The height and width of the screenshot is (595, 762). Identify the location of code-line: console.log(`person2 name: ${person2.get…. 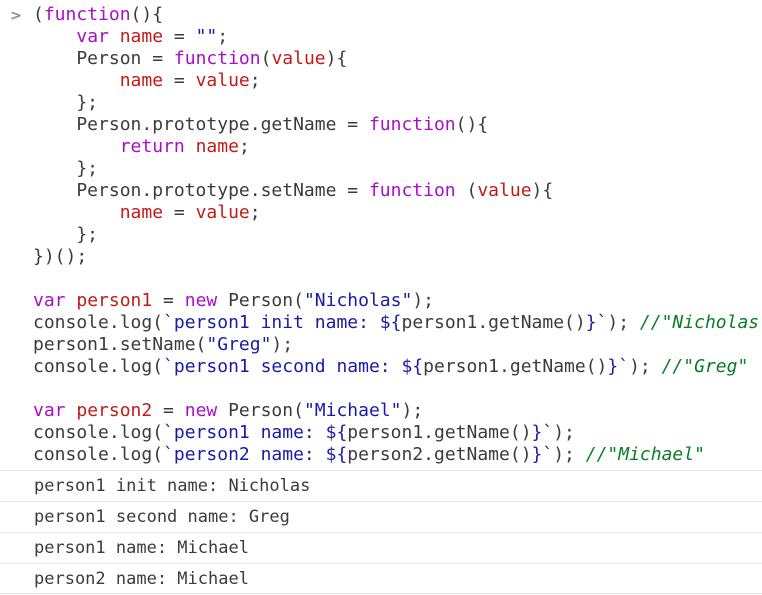
(397, 455).